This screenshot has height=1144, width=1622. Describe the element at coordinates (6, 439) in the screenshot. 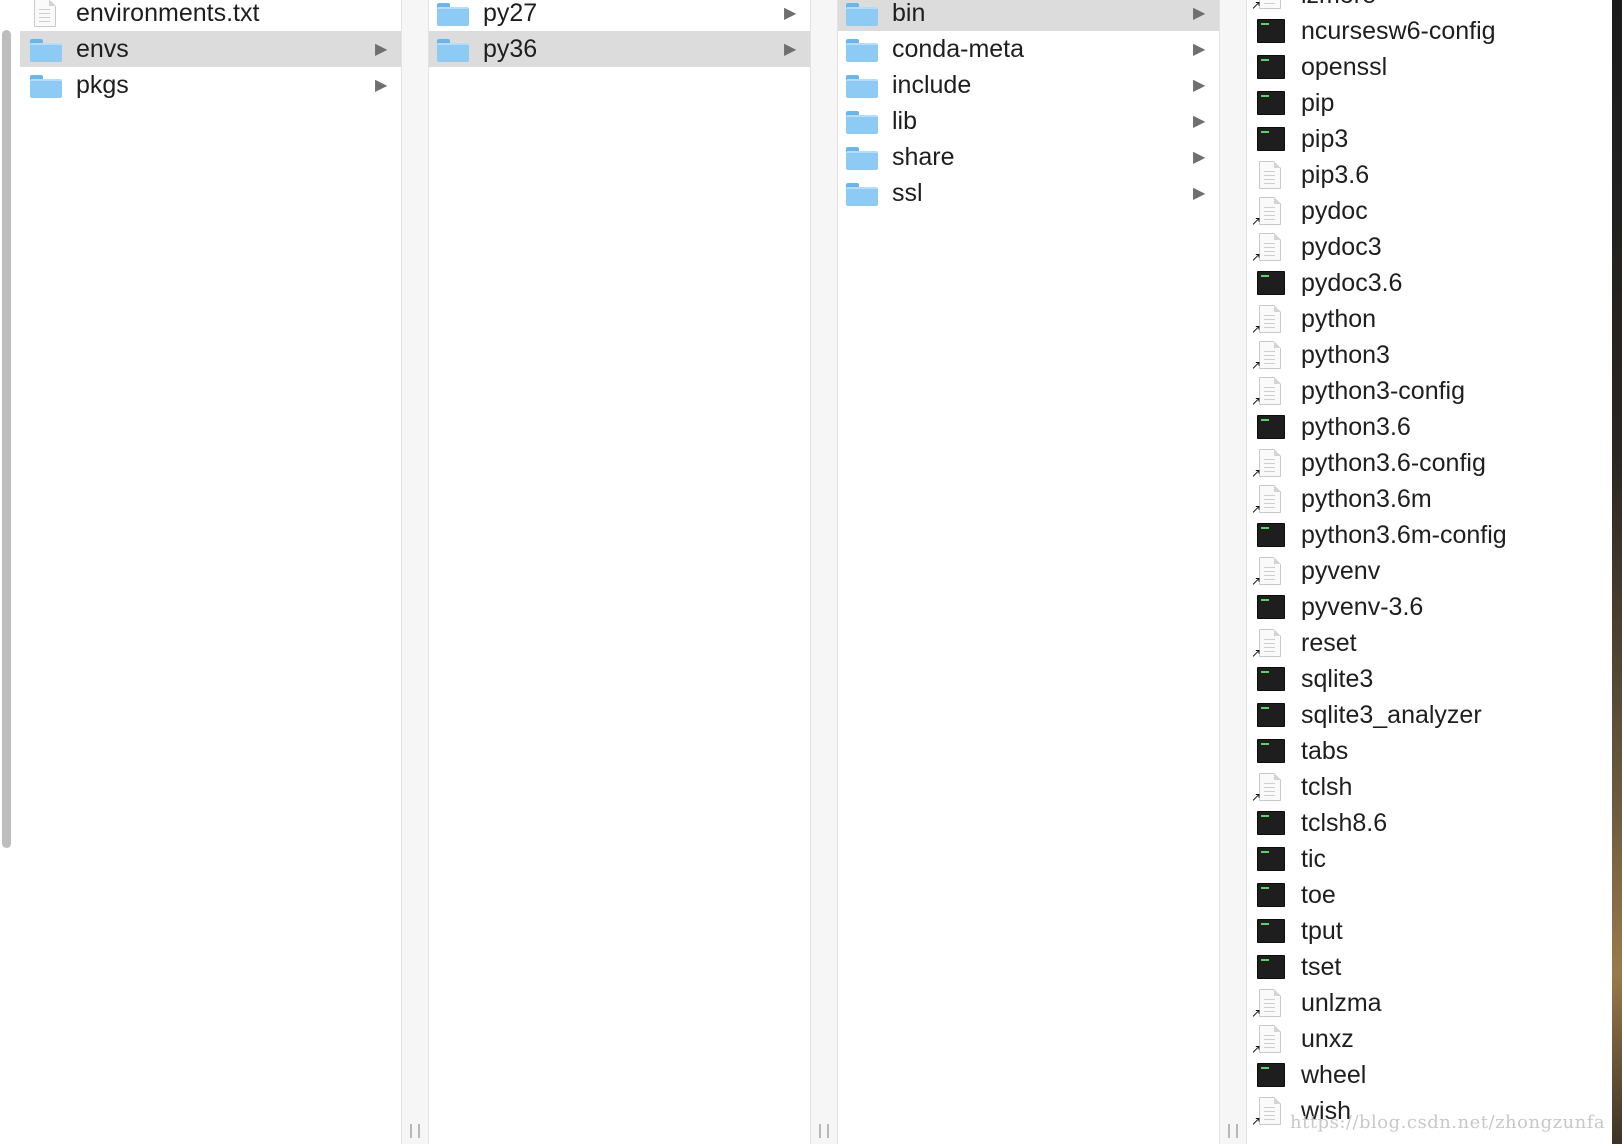

I see `column-scrollbar` at that location.